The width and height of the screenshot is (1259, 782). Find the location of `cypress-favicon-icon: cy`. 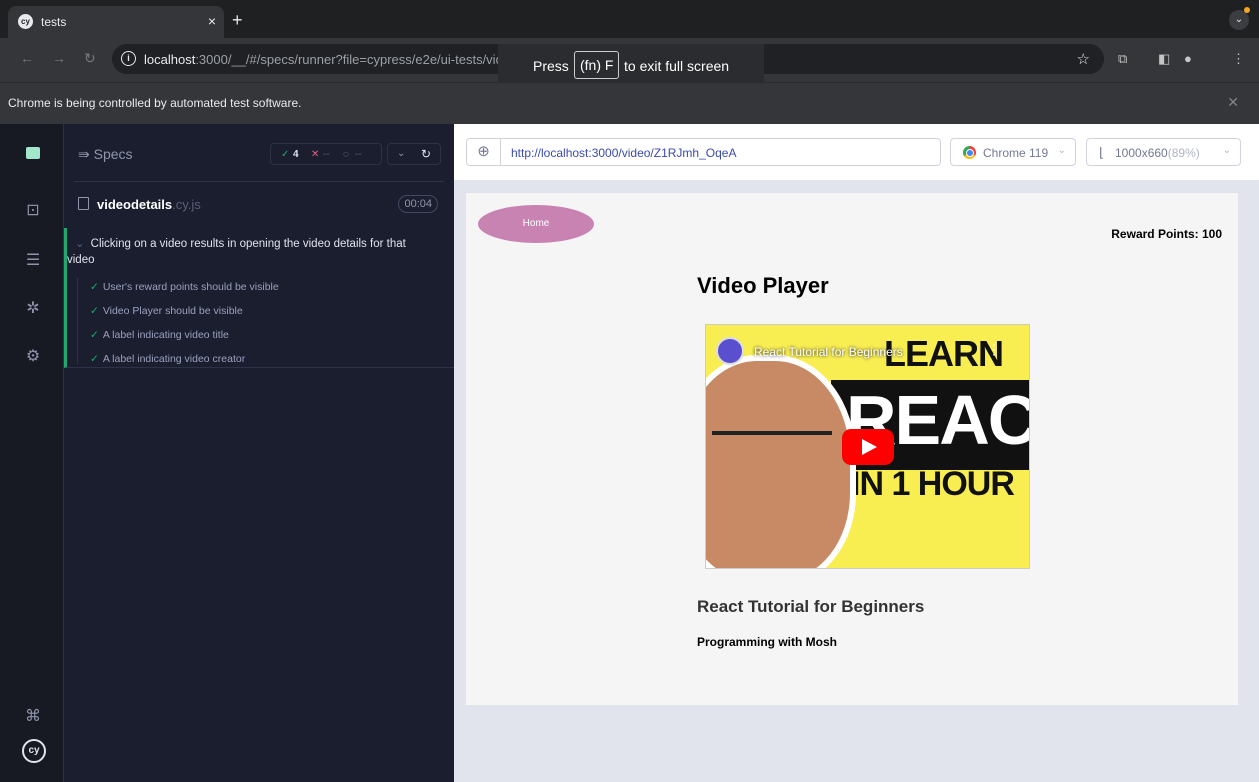

cypress-favicon-icon: cy is located at coordinates (25, 21).